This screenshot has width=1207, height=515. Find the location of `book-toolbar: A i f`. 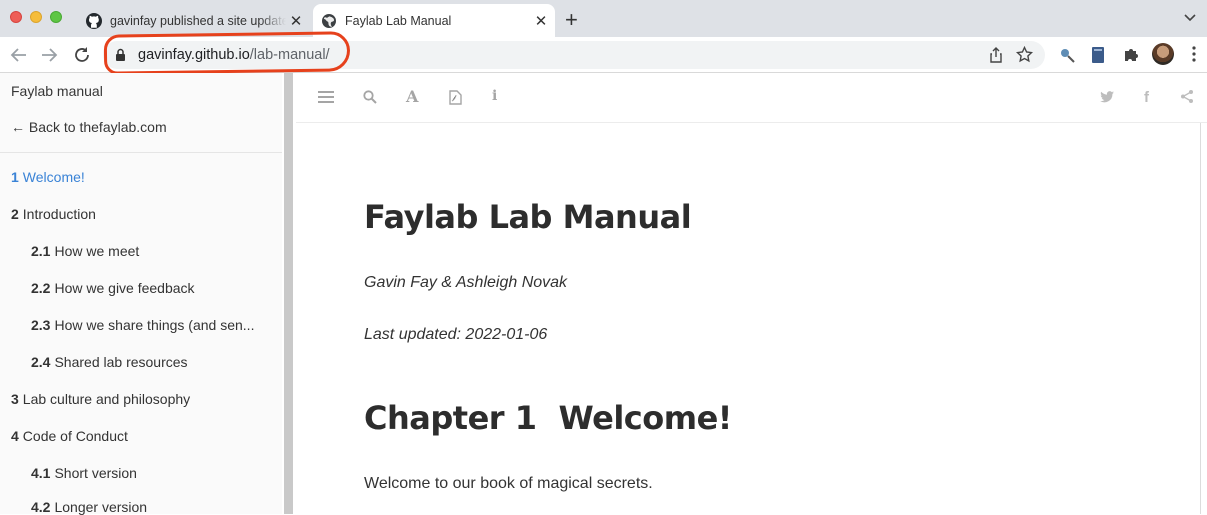

book-toolbar: A i f is located at coordinates (751, 98).